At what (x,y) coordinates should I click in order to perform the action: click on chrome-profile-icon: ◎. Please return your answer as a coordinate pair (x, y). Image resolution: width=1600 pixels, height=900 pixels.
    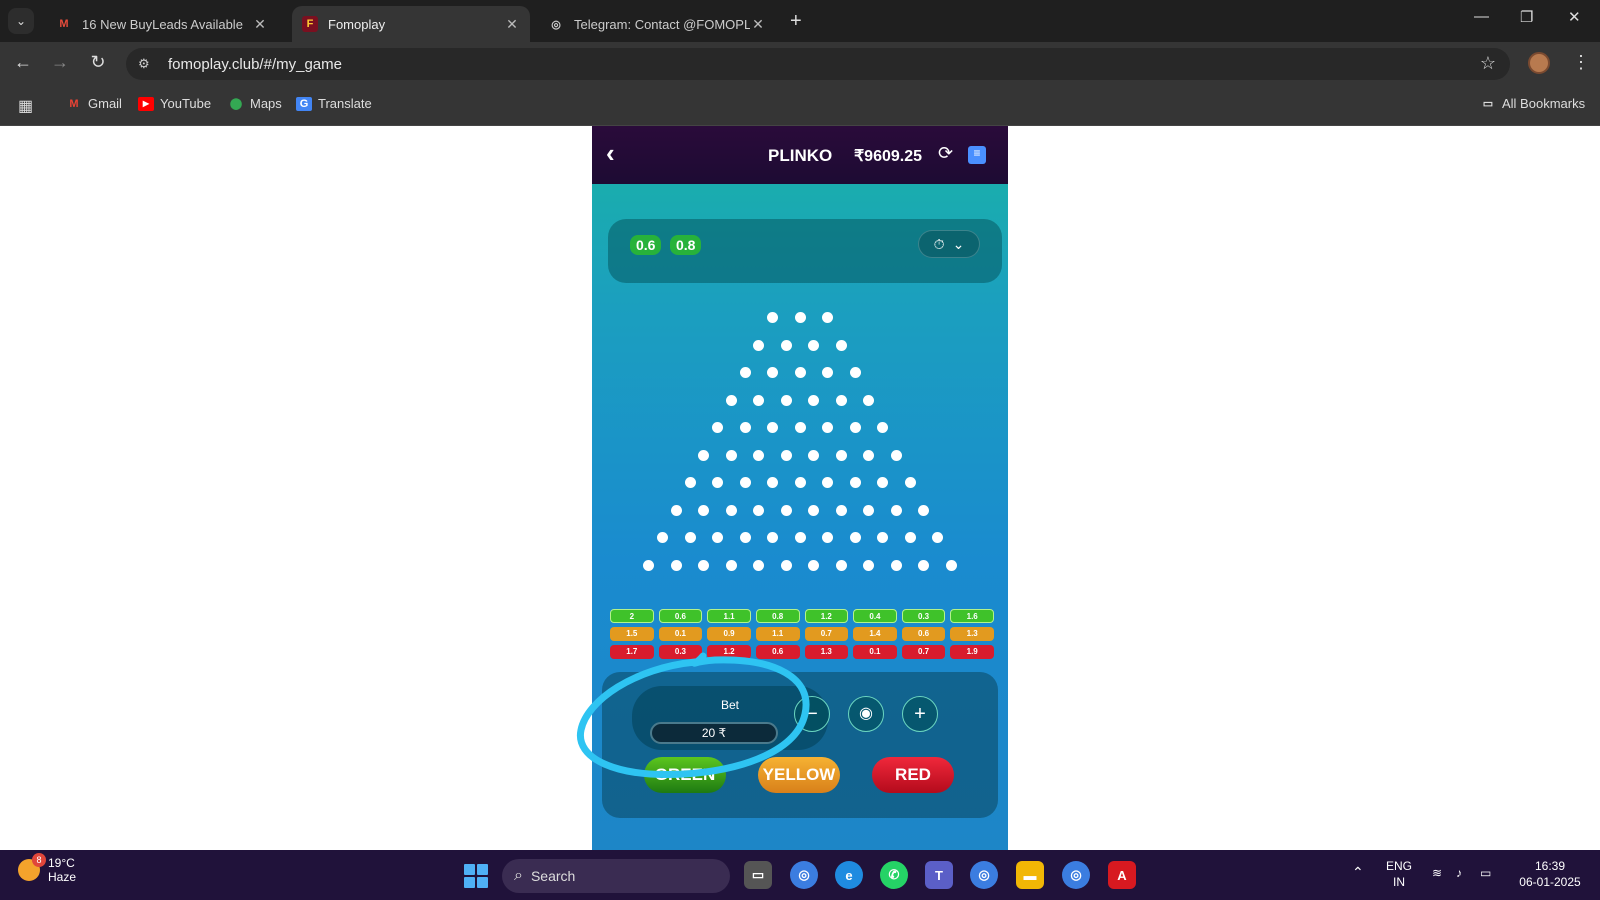
    Looking at the image, I should click on (804, 875).